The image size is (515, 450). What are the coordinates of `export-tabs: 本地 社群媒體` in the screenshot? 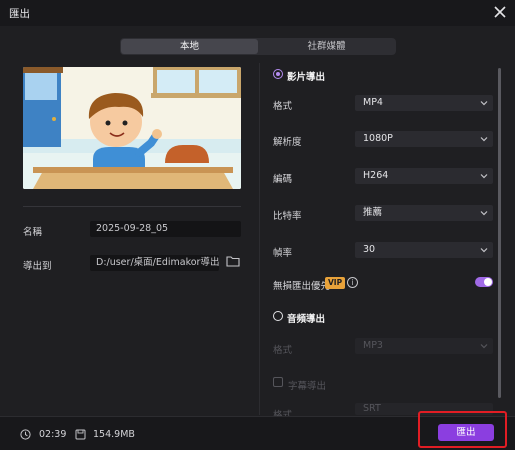 It's located at (258, 46).